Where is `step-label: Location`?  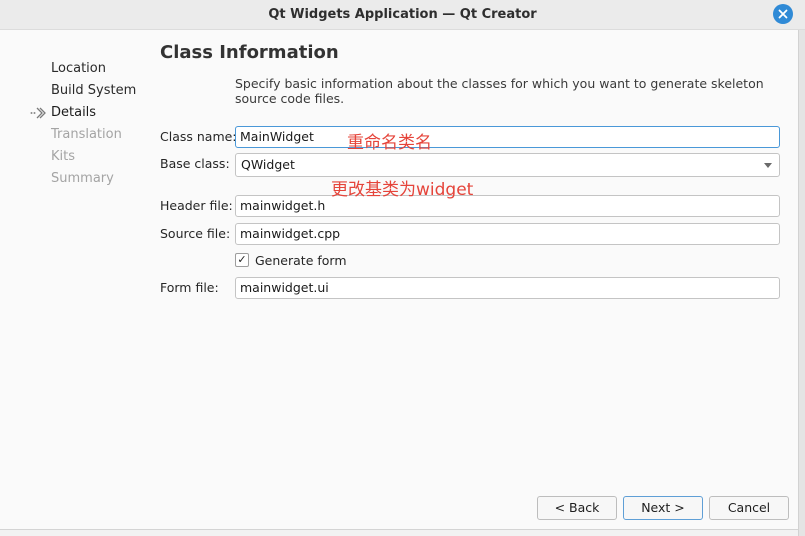 step-label: Location is located at coordinates (78, 68).